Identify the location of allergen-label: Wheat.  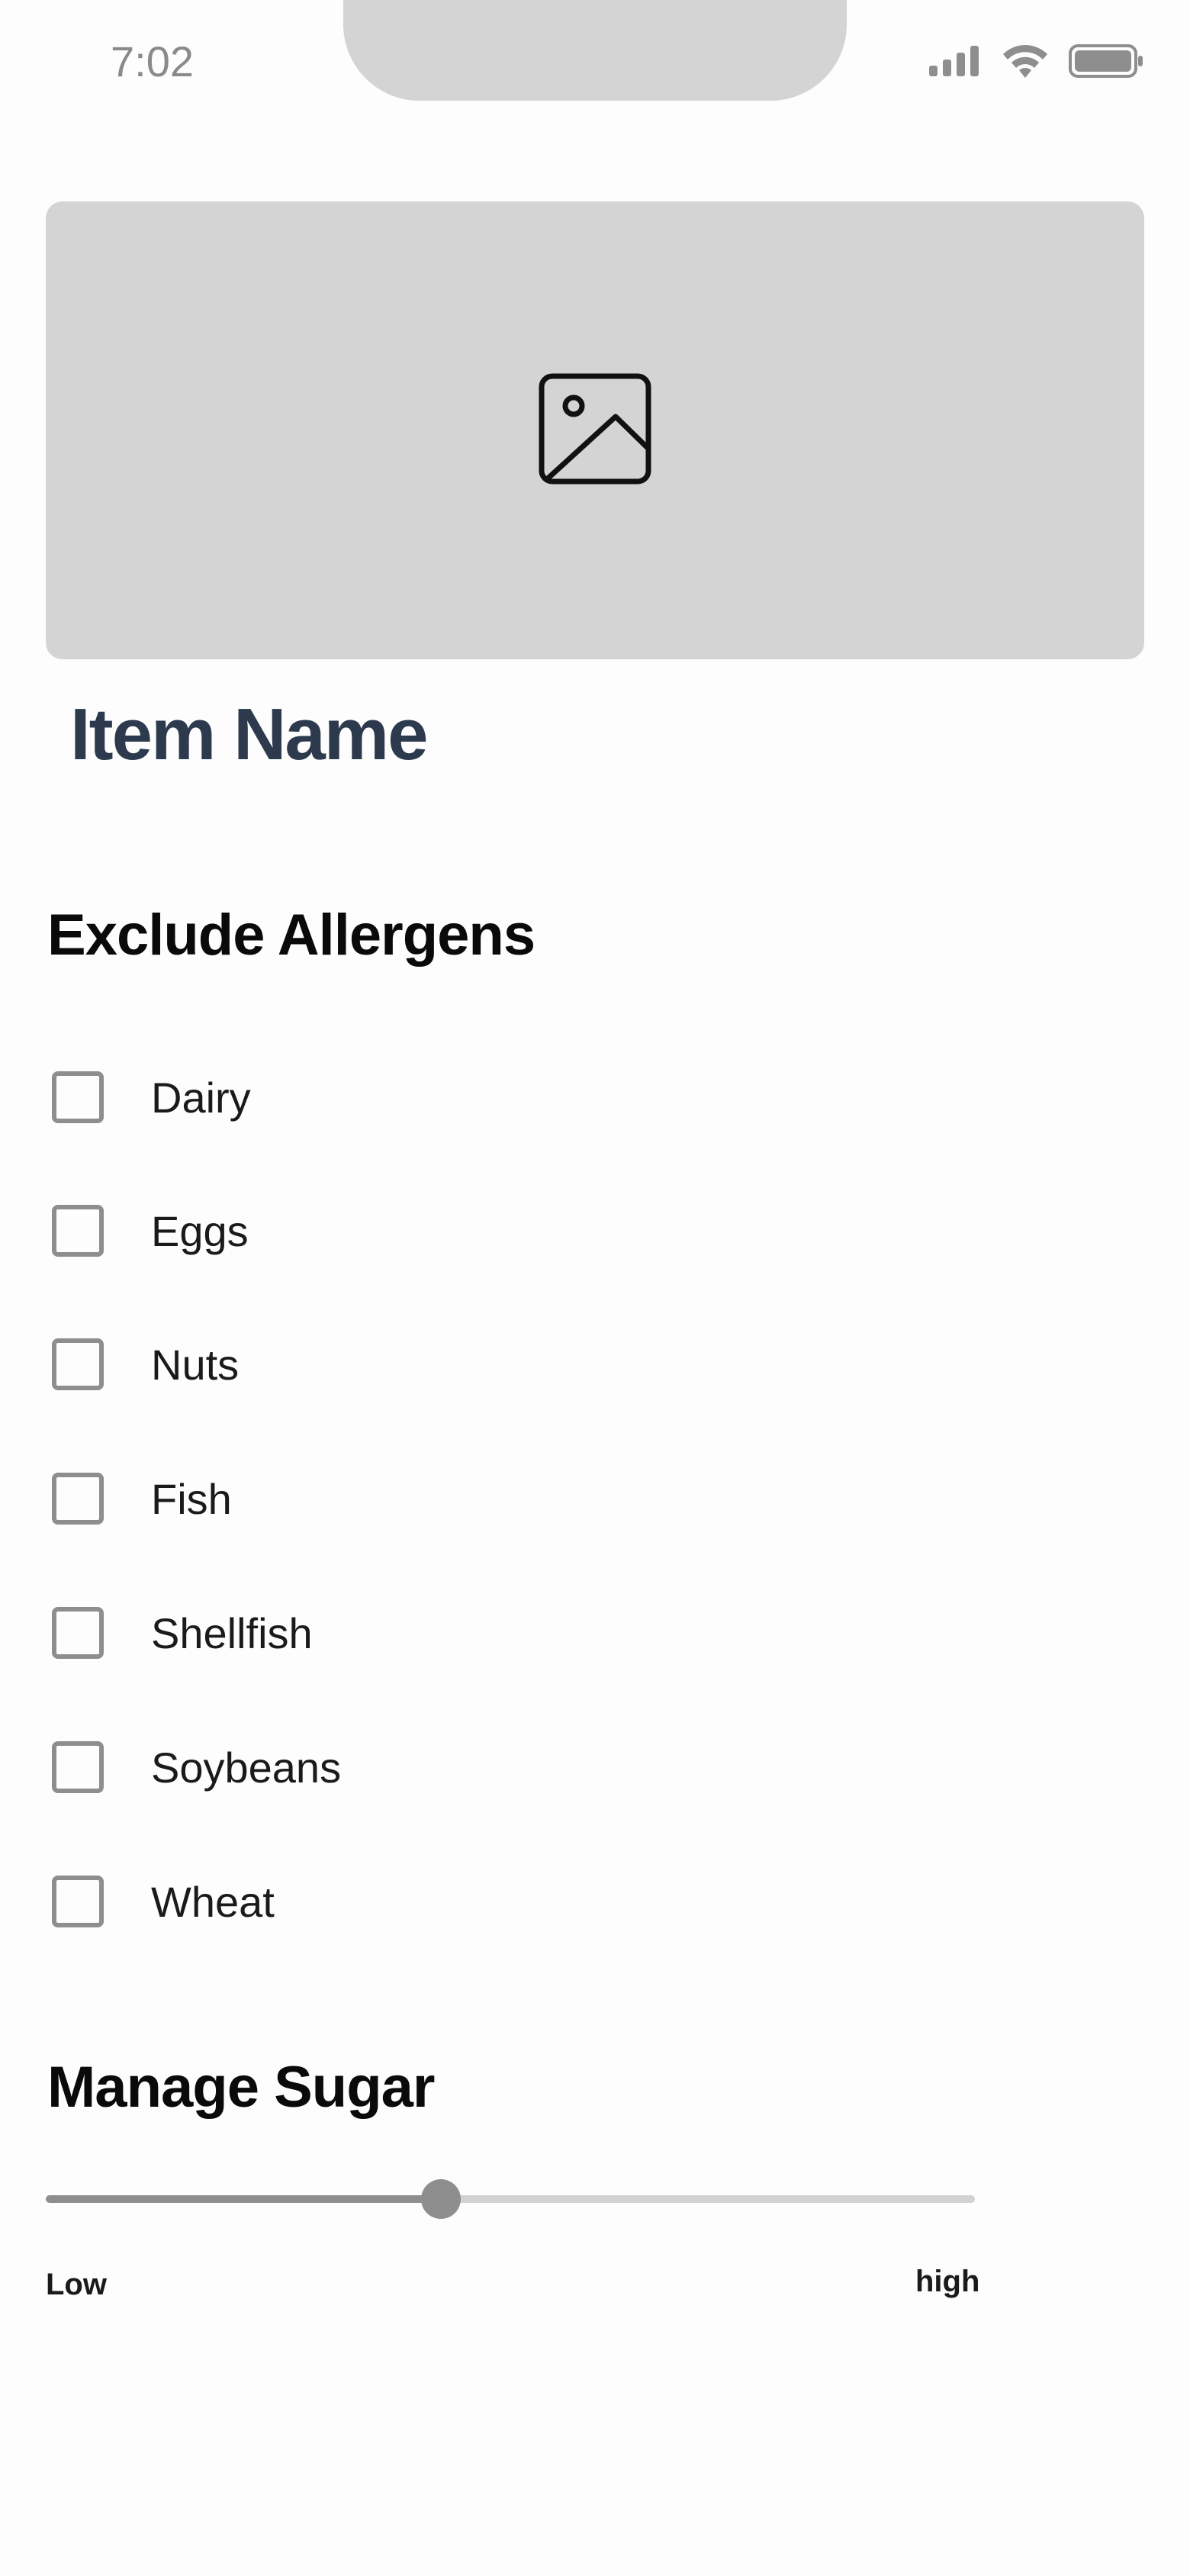
(213, 1901).